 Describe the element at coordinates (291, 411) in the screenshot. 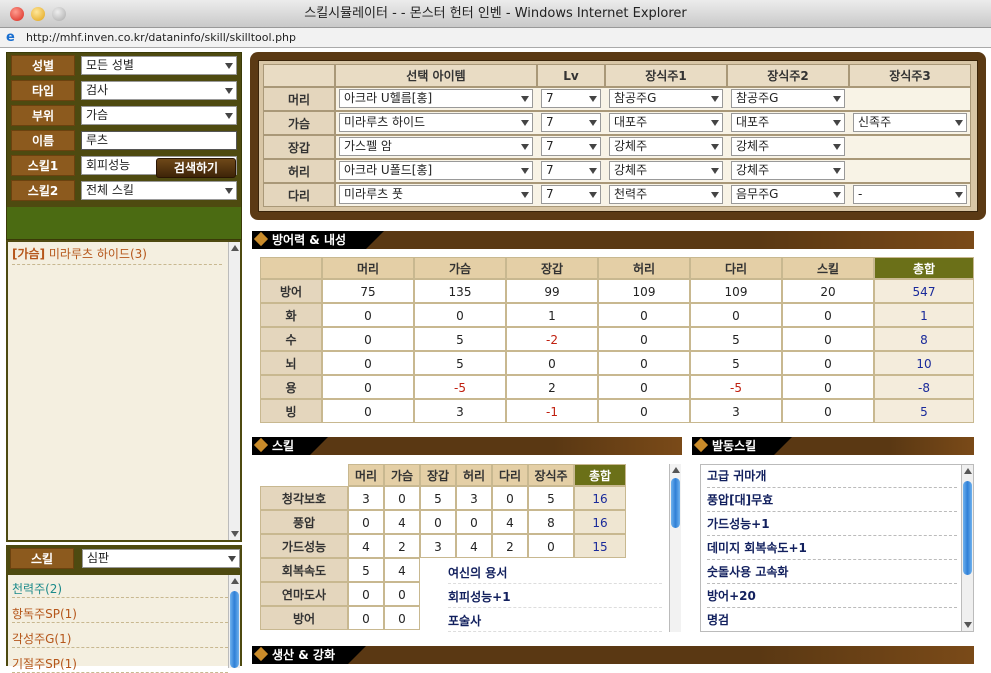

I see `defense-row-label: 빙` at that location.